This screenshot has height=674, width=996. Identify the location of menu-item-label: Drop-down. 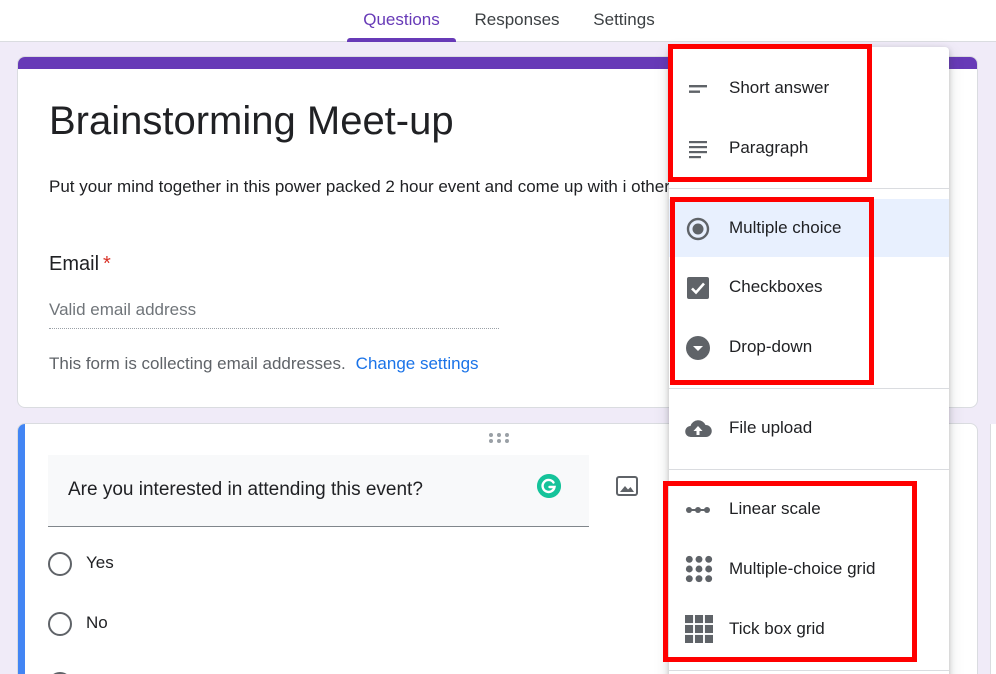
(771, 346).